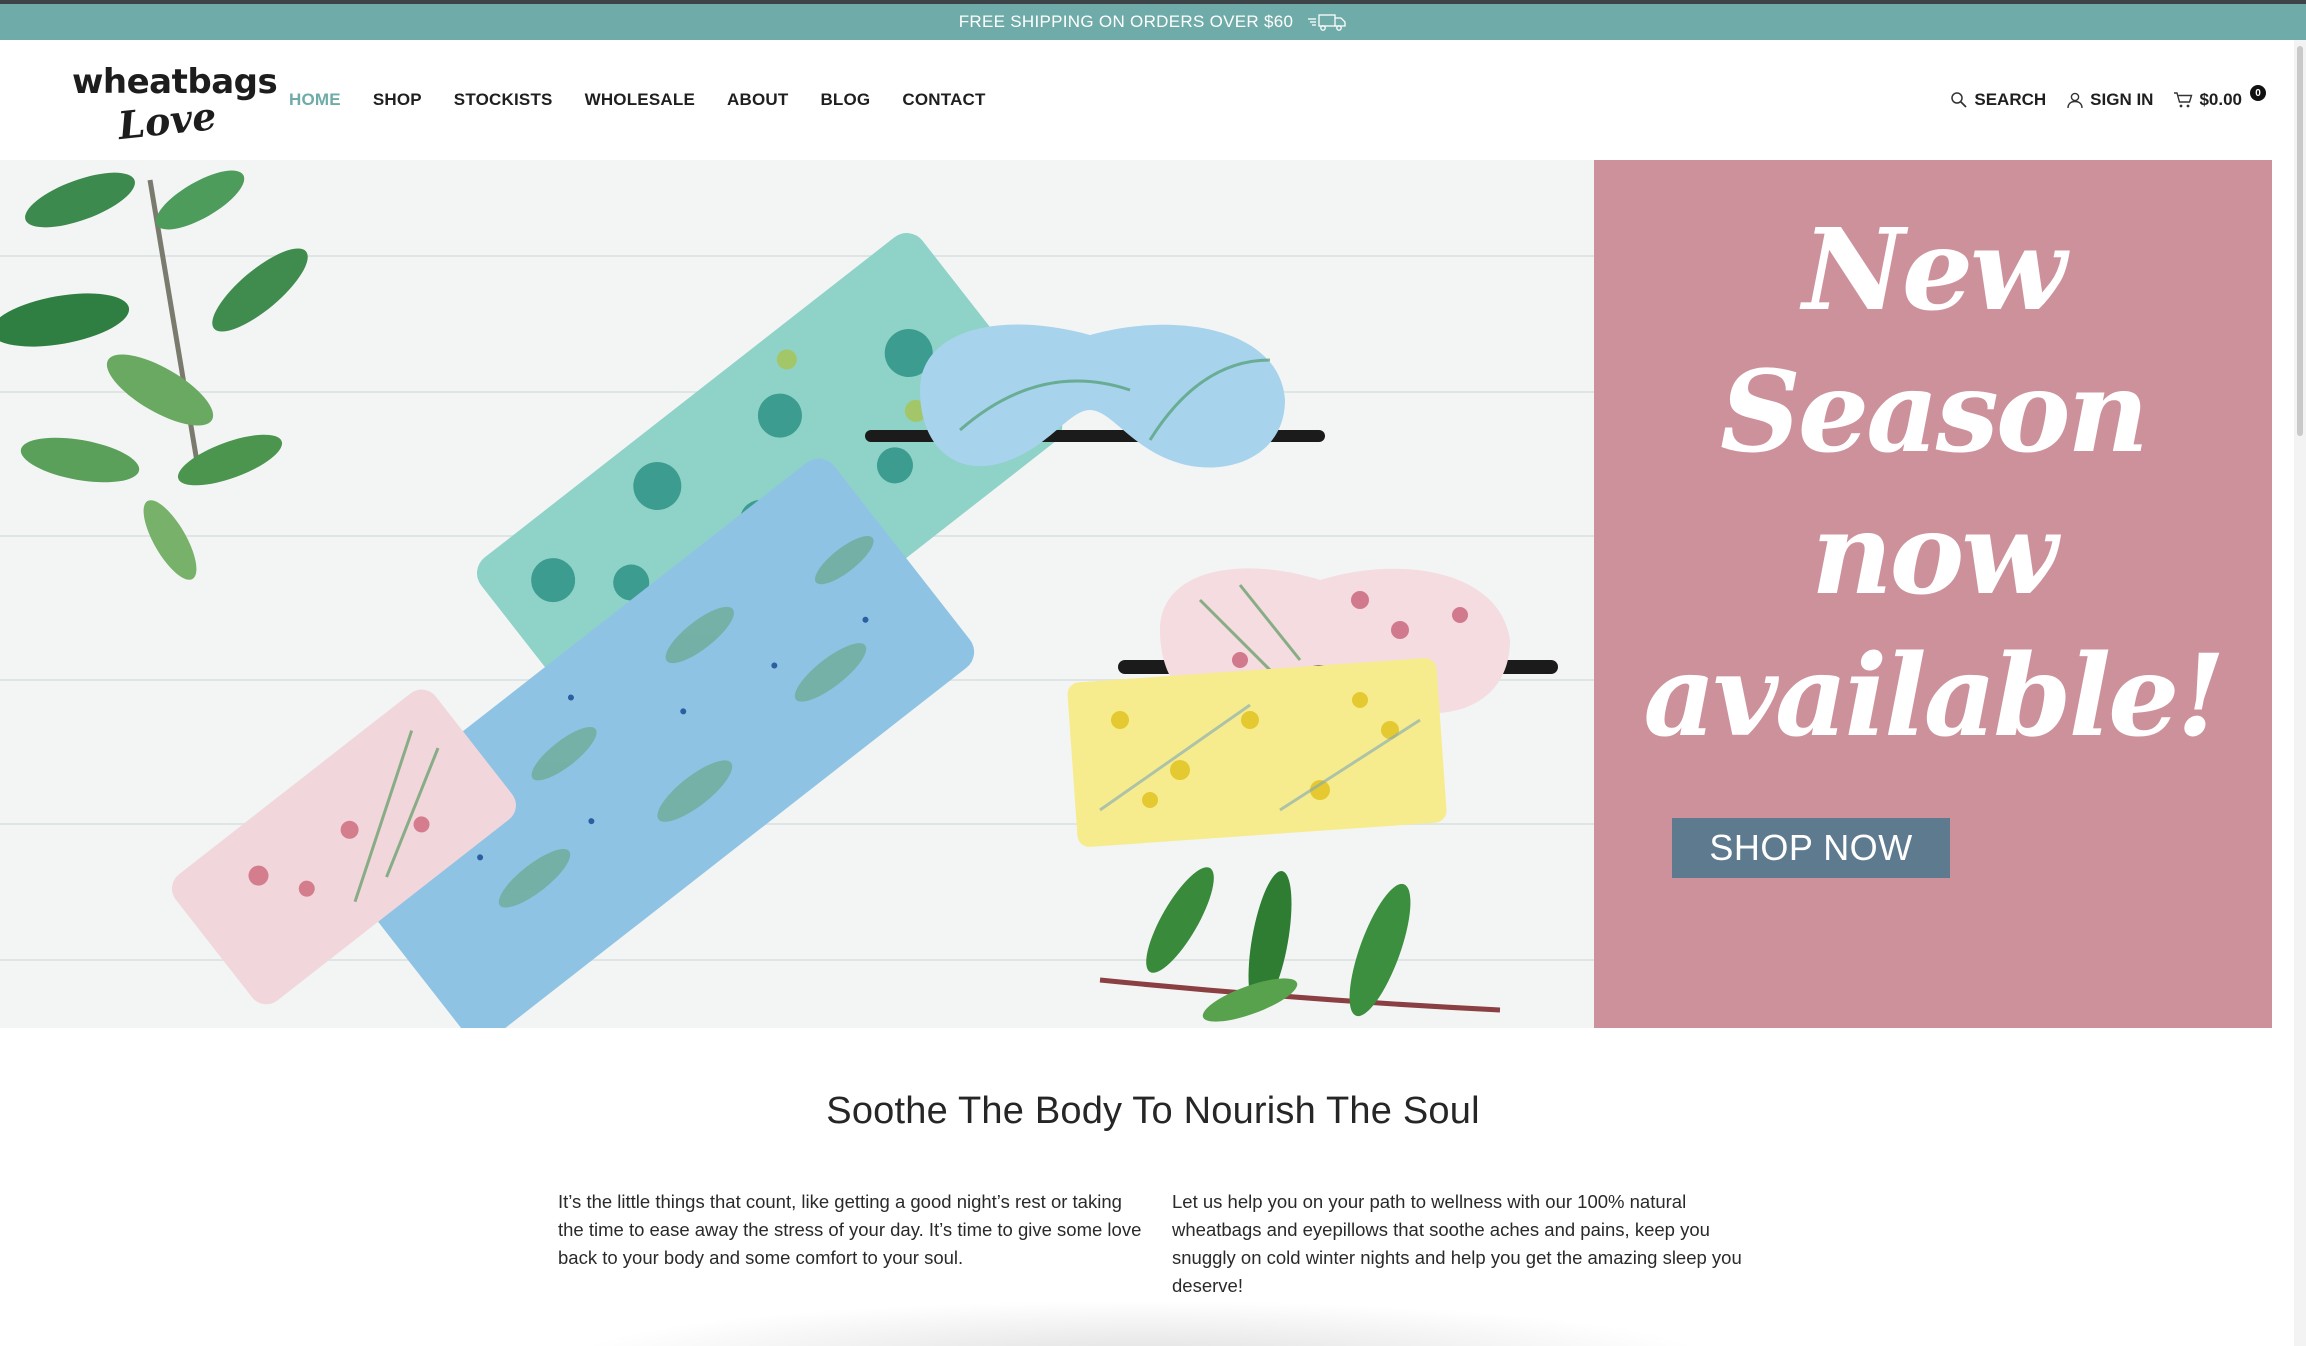 This screenshot has width=2306, height=1346. Describe the element at coordinates (2075, 100) in the screenshot. I see `user-icon` at that location.